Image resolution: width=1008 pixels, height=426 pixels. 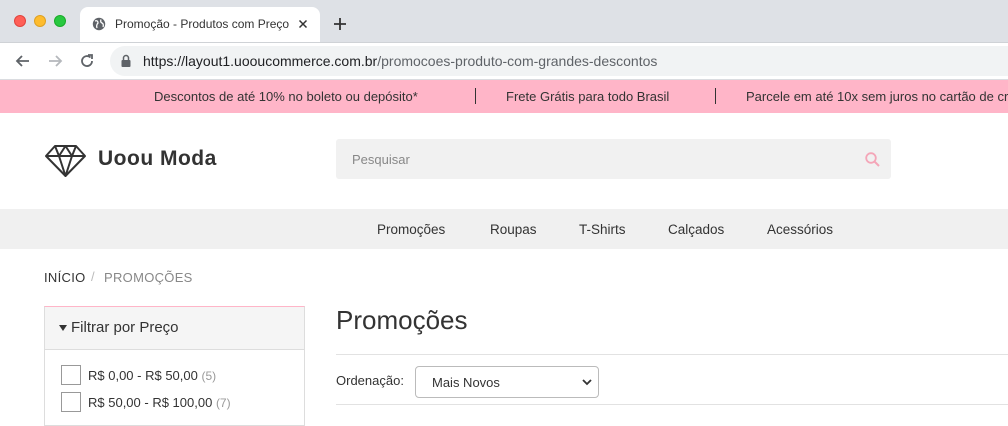 I want to click on search-box, so click(x=613, y=159).